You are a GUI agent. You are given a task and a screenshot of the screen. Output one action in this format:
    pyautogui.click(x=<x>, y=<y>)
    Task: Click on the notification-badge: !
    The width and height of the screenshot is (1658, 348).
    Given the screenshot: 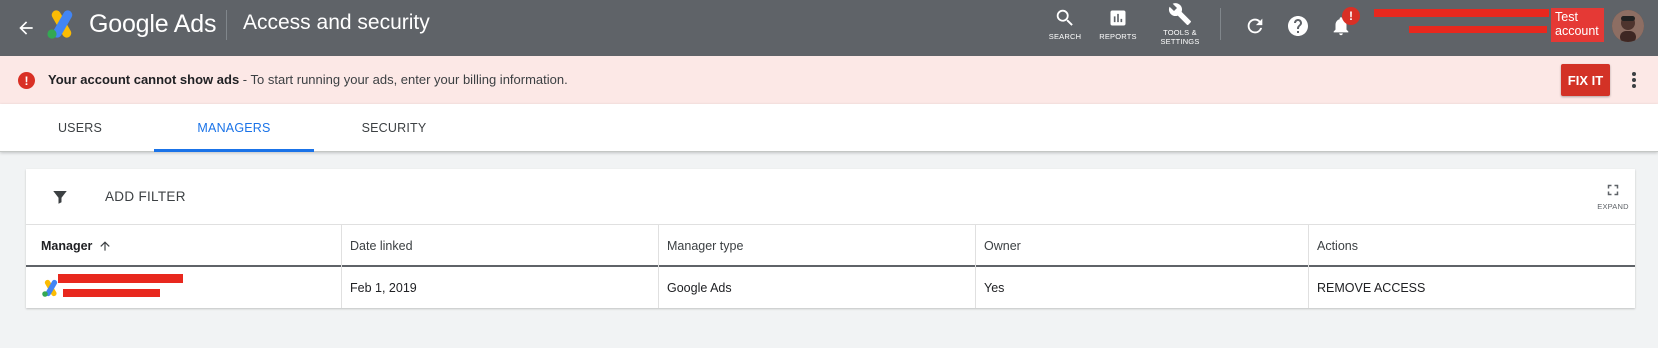 What is the action you would take?
    pyautogui.click(x=1351, y=16)
    